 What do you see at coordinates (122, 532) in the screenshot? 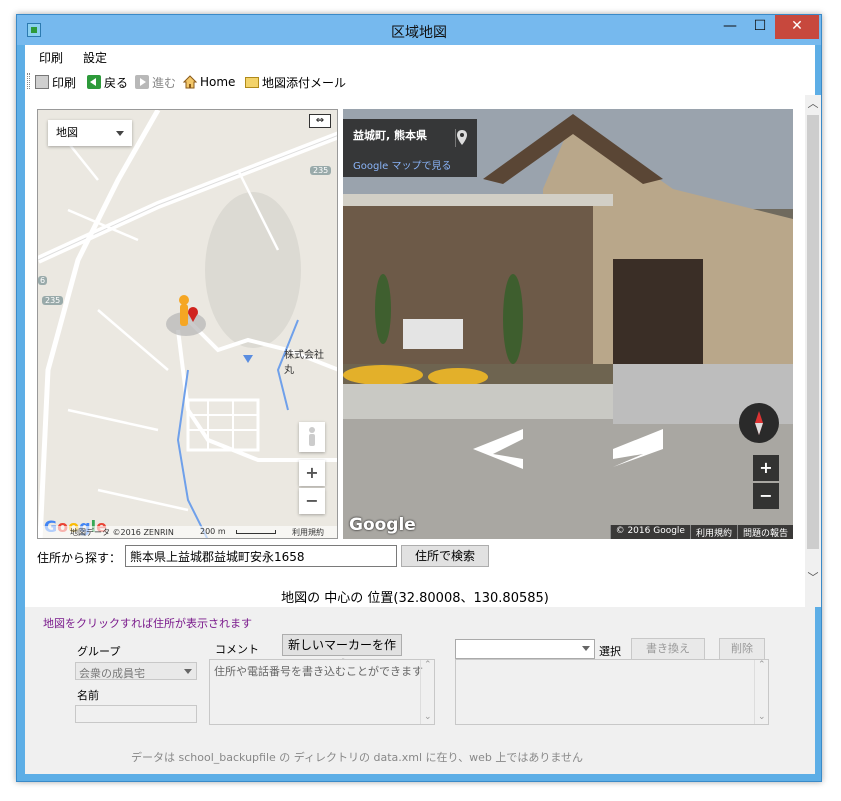
I see `map-attribution: 地図データ ©2016 ZENRIN` at bounding box center [122, 532].